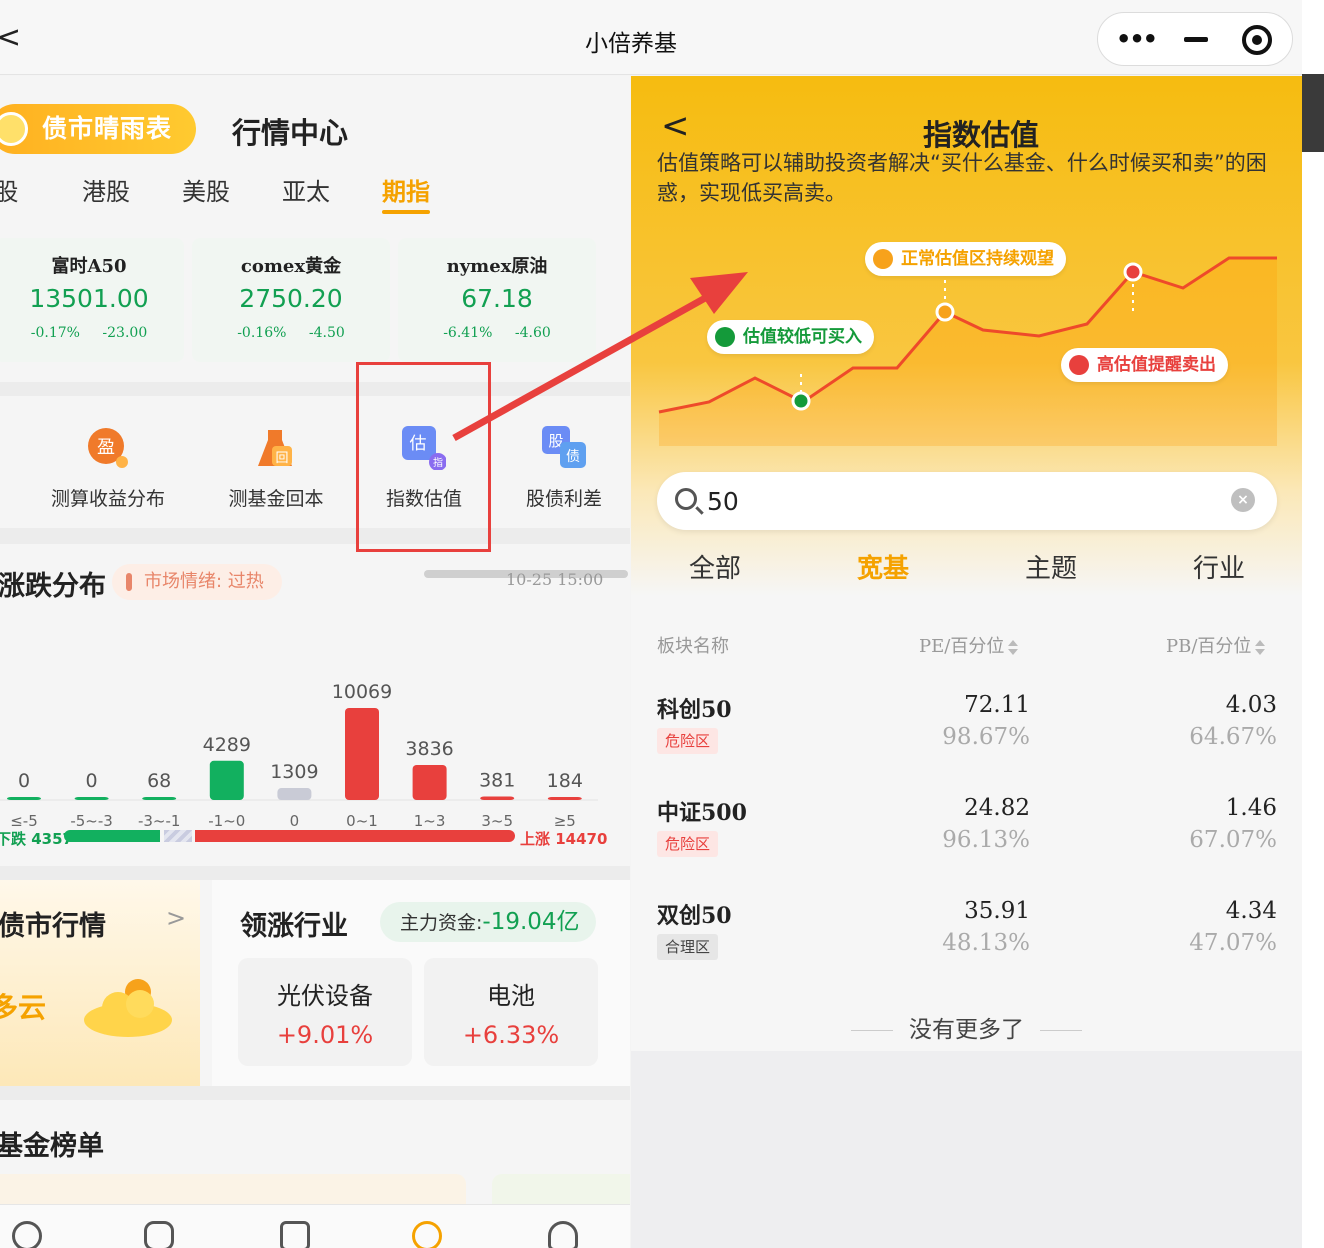 The width and height of the screenshot is (1324, 1248). I want to click on quote-change: -0.16% -4.50, so click(291, 333).